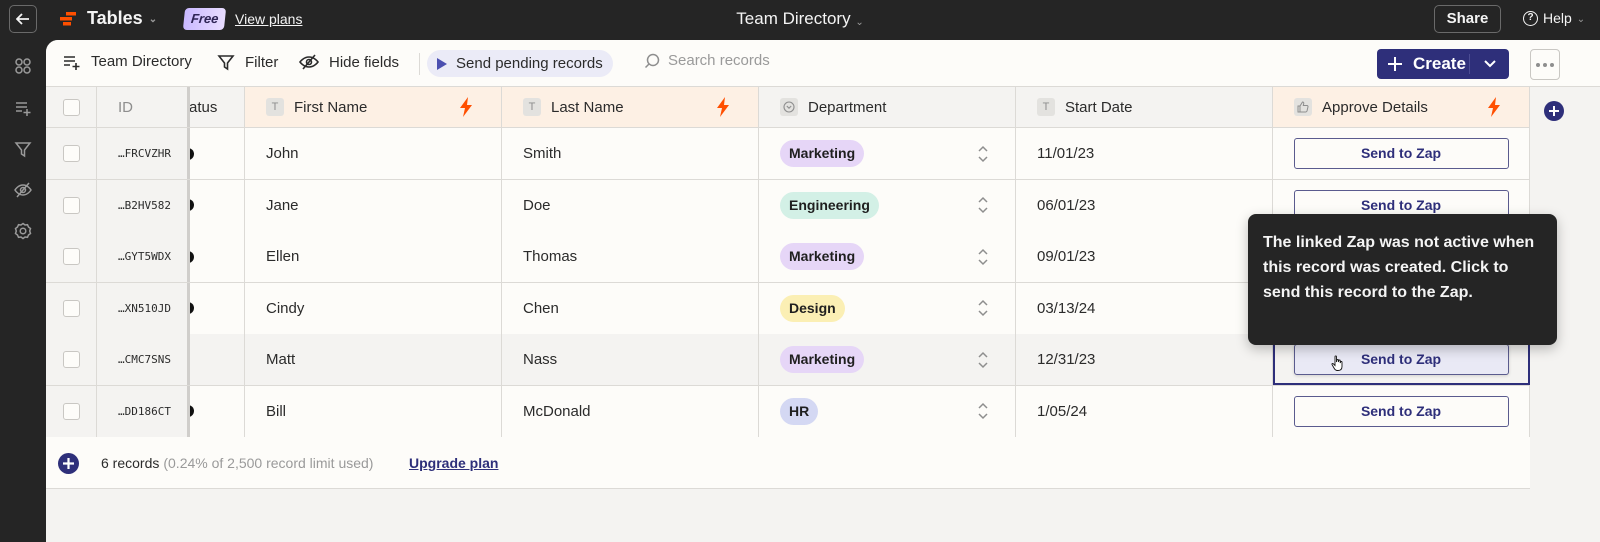 The width and height of the screenshot is (1600, 542). I want to click on id-cell: …FRCVZHR, so click(143, 153).